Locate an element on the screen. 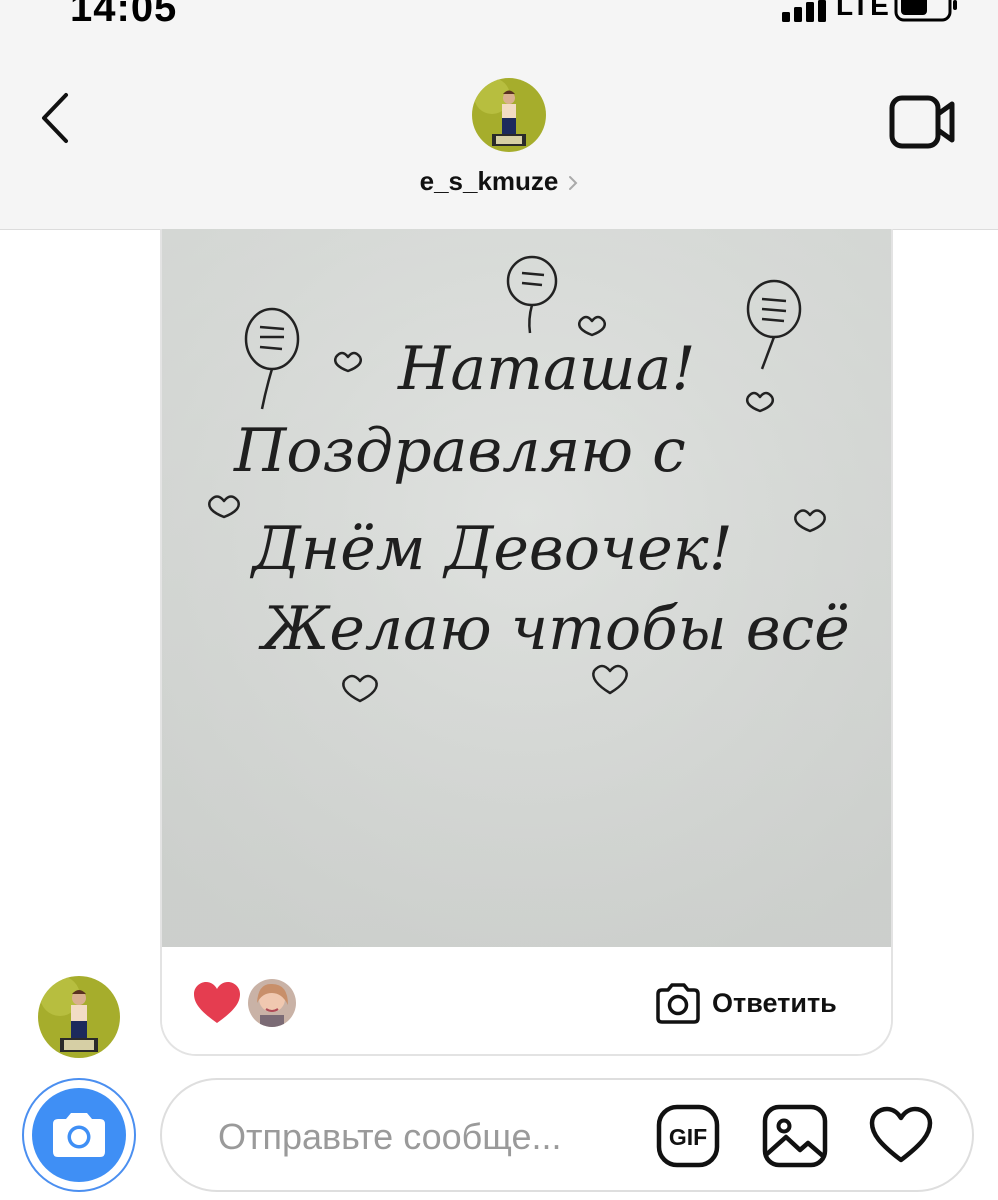  back-button is located at coordinates (55, 118).